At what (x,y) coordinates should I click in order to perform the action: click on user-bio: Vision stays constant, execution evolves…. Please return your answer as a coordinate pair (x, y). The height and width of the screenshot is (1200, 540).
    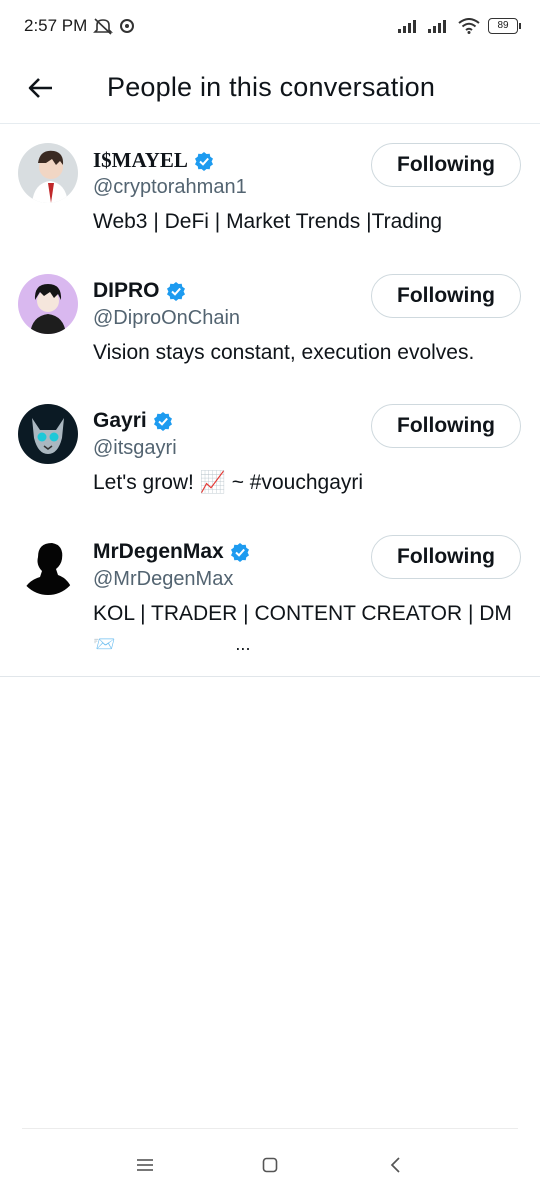
    Looking at the image, I should click on (284, 352).